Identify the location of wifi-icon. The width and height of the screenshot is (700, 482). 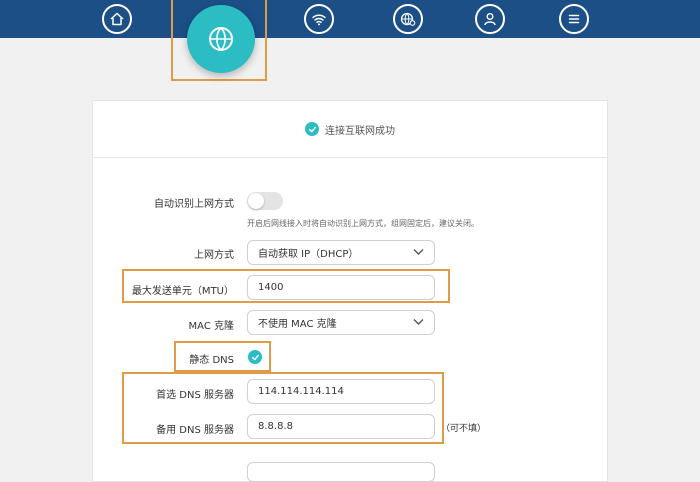
(319, 20).